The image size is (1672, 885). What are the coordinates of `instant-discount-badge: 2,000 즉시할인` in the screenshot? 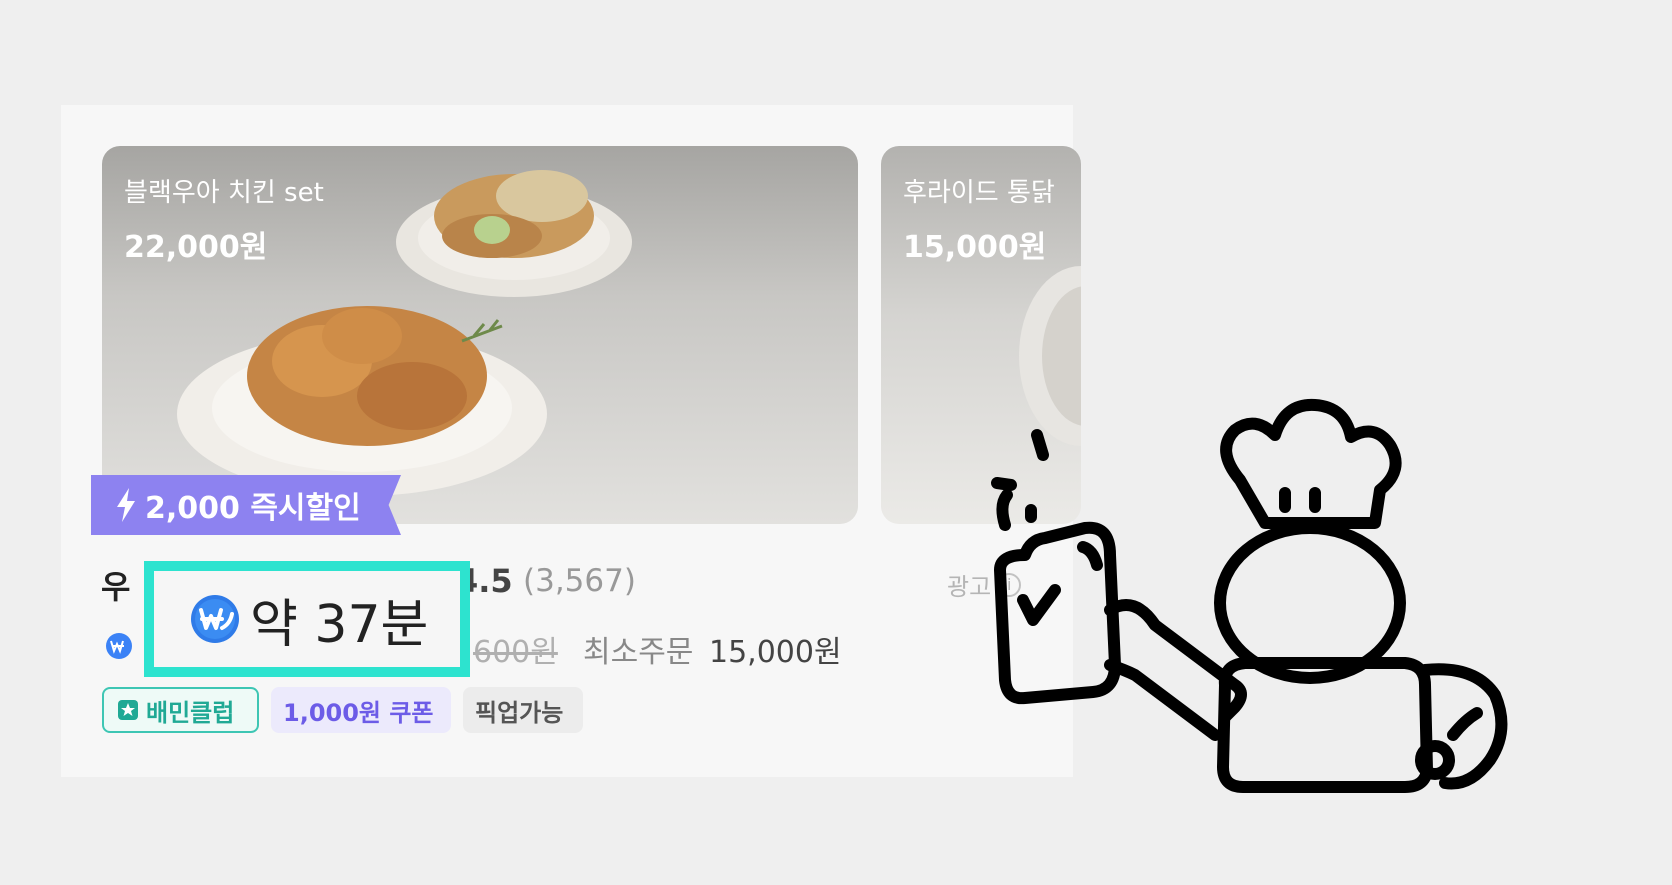 It's located at (246, 505).